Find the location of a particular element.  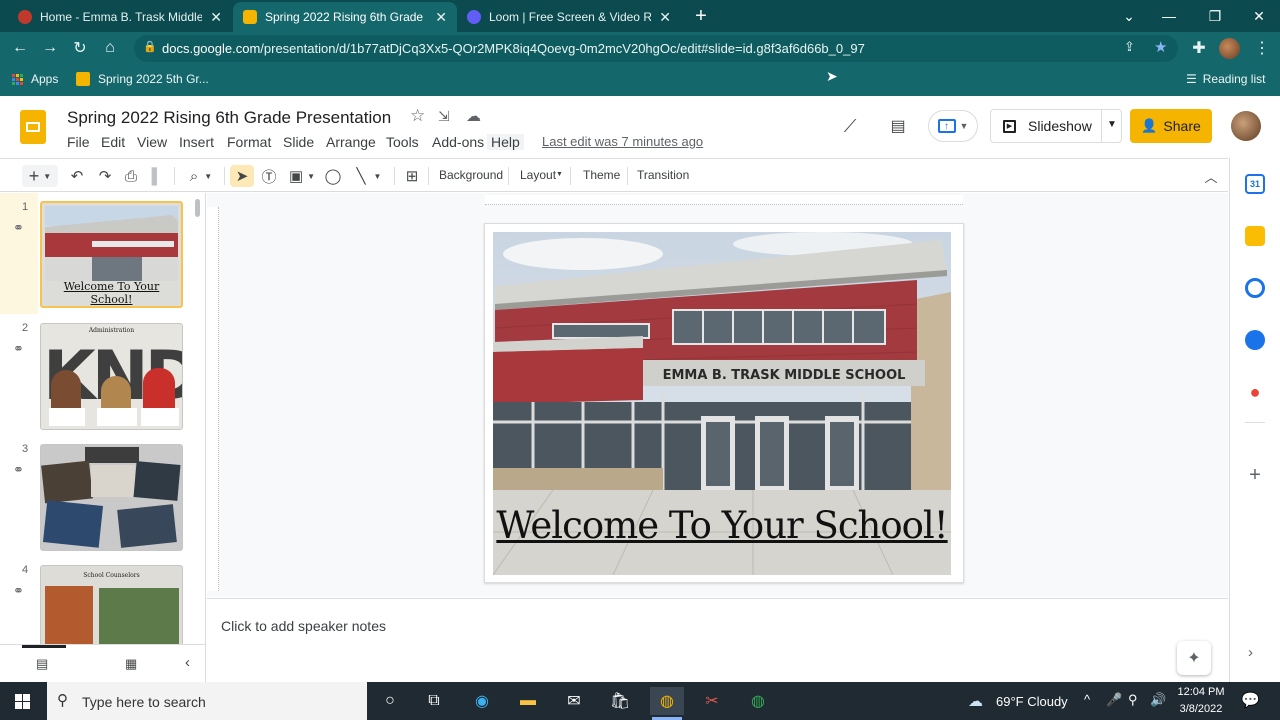

extensions-puzzle-icon: ✚ is located at coordinates (1199, 48).